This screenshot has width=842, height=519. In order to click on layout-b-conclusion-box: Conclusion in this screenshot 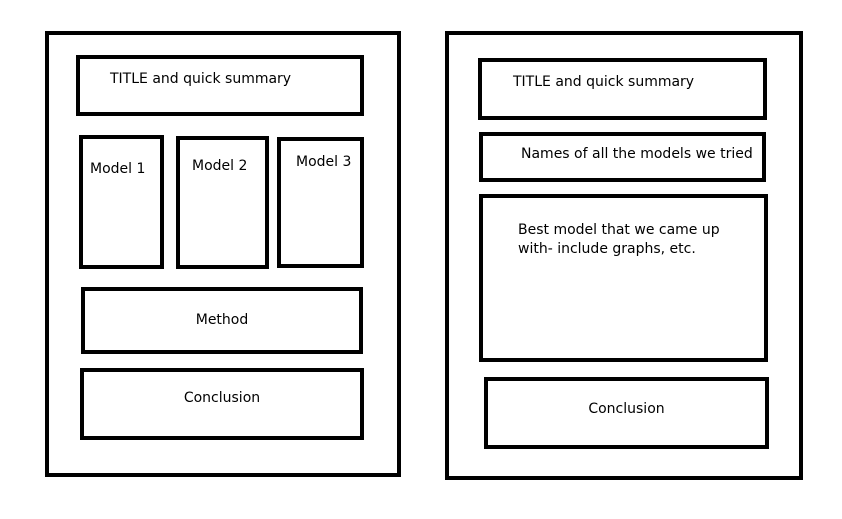, I will do `click(626, 413)`.